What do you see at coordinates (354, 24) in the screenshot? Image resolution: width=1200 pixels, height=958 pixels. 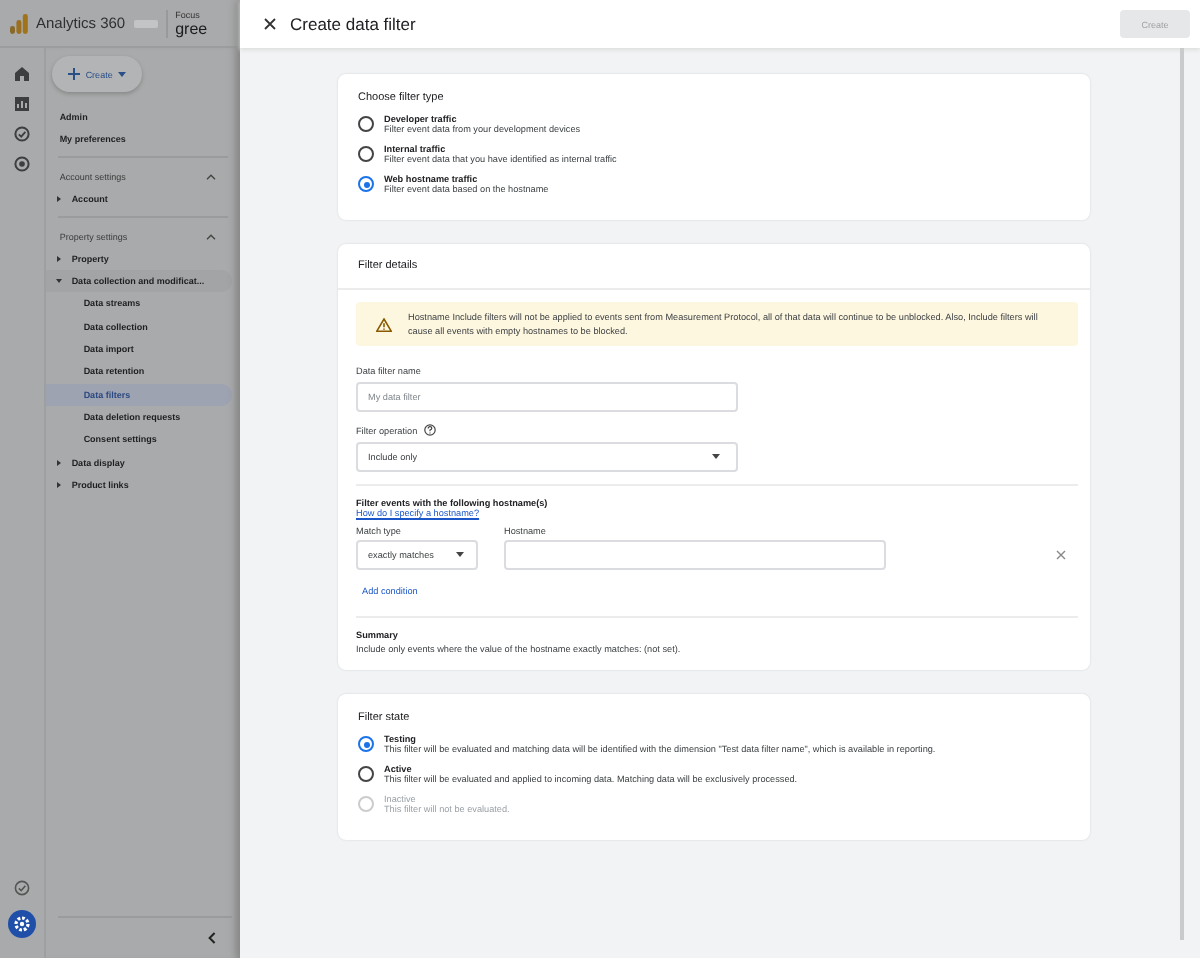 I see `dialog-title: Create data filter` at bounding box center [354, 24].